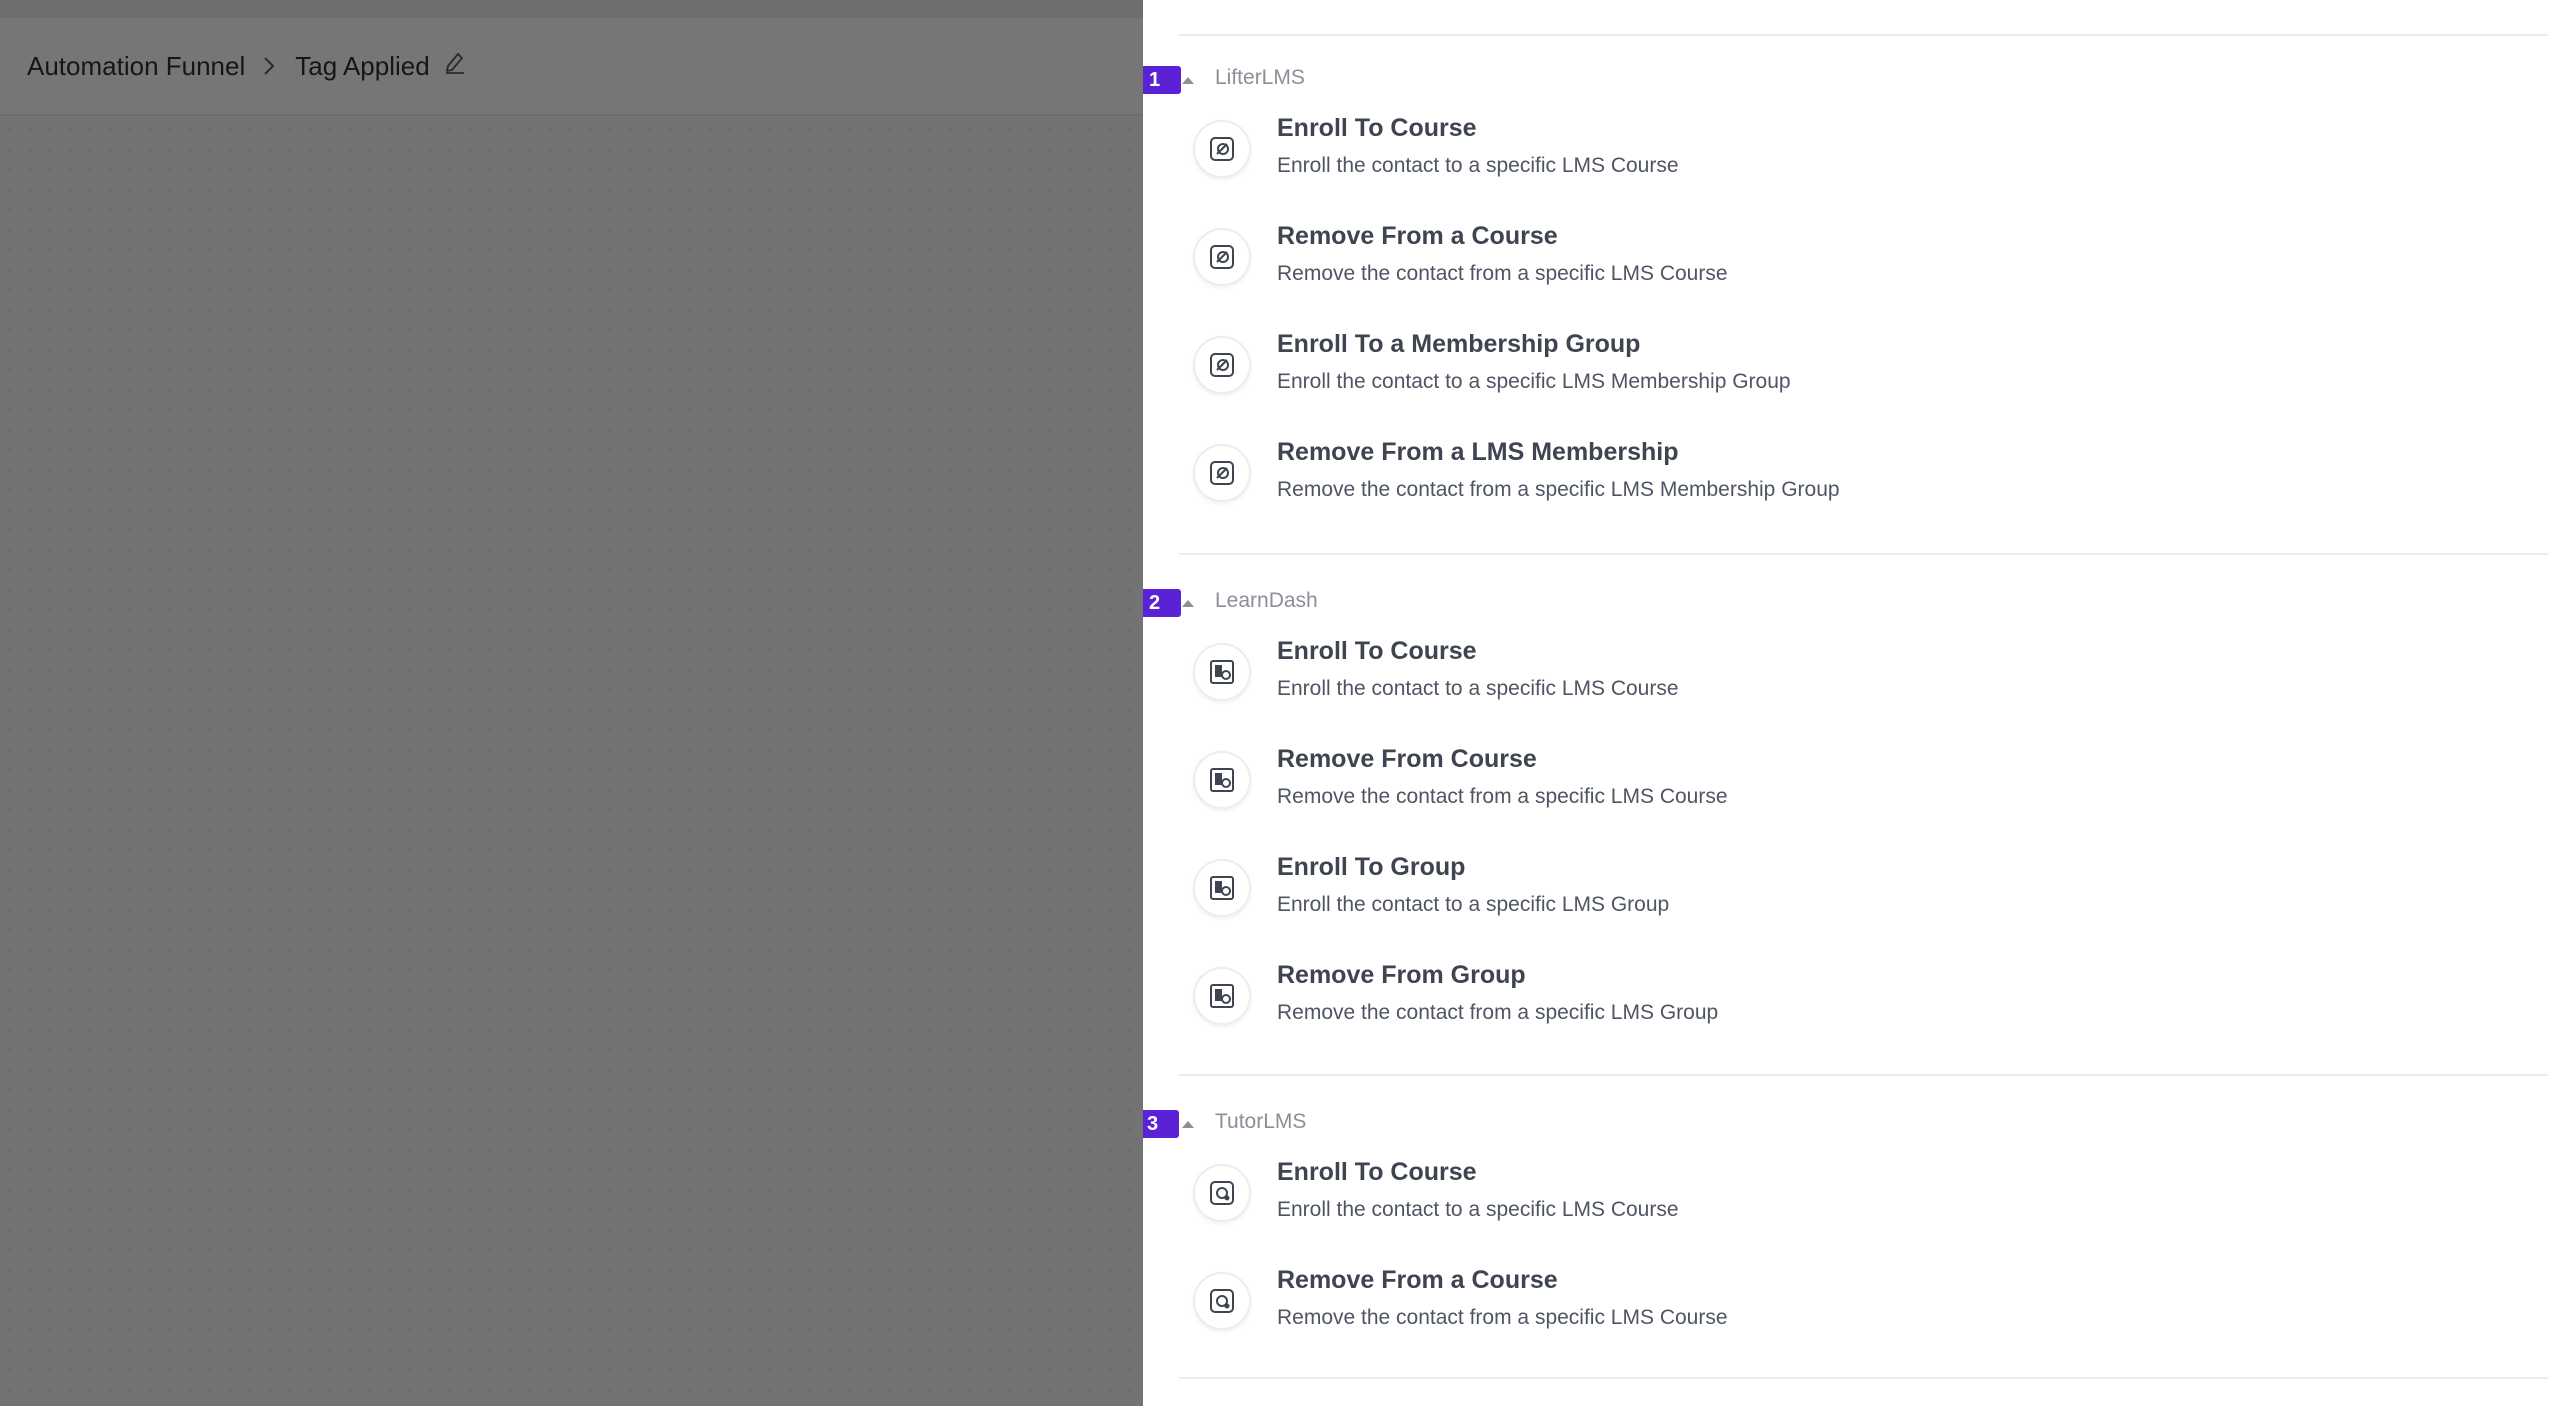 This screenshot has width=2568, height=1406. What do you see at coordinates (1478, 452) in the screenshot?
I see `action-title: Remove From a LMS Membership` at bounding box center [1478, 452].